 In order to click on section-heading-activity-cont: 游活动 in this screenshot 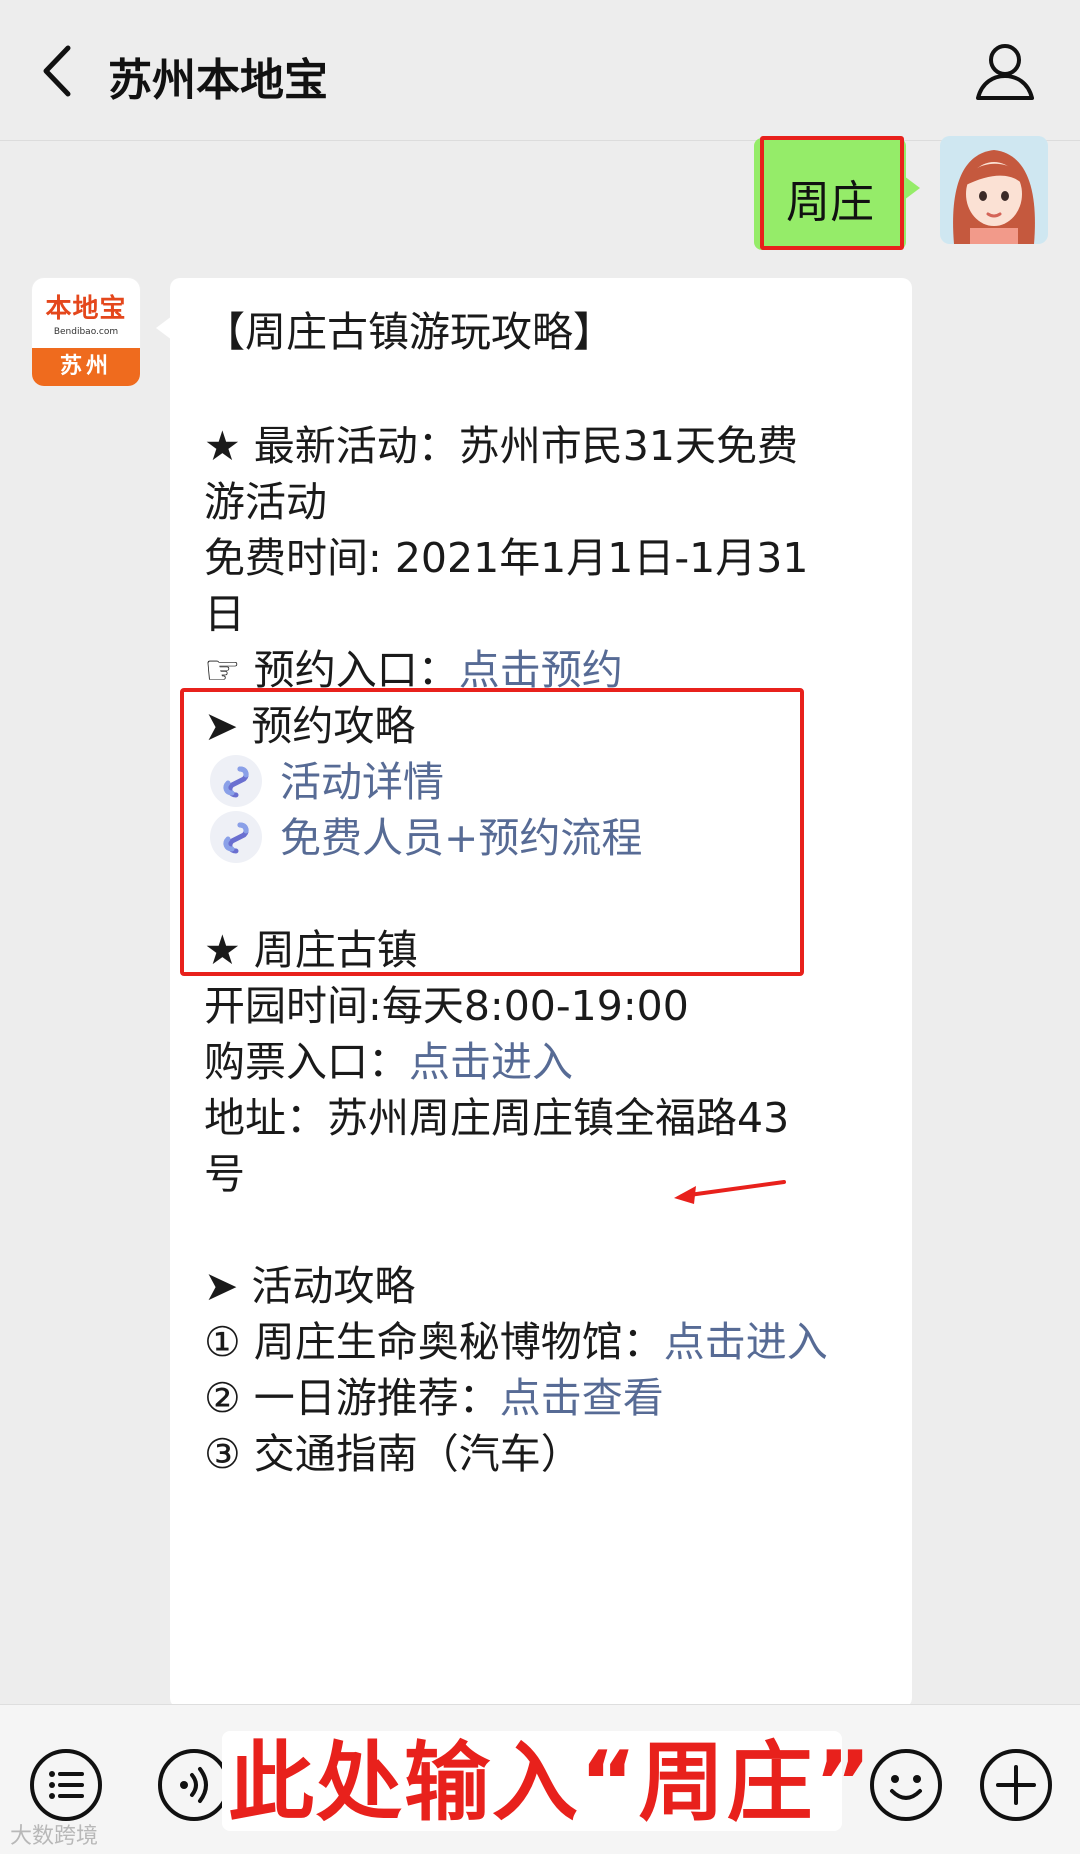, I will do `click(265, 502)`.